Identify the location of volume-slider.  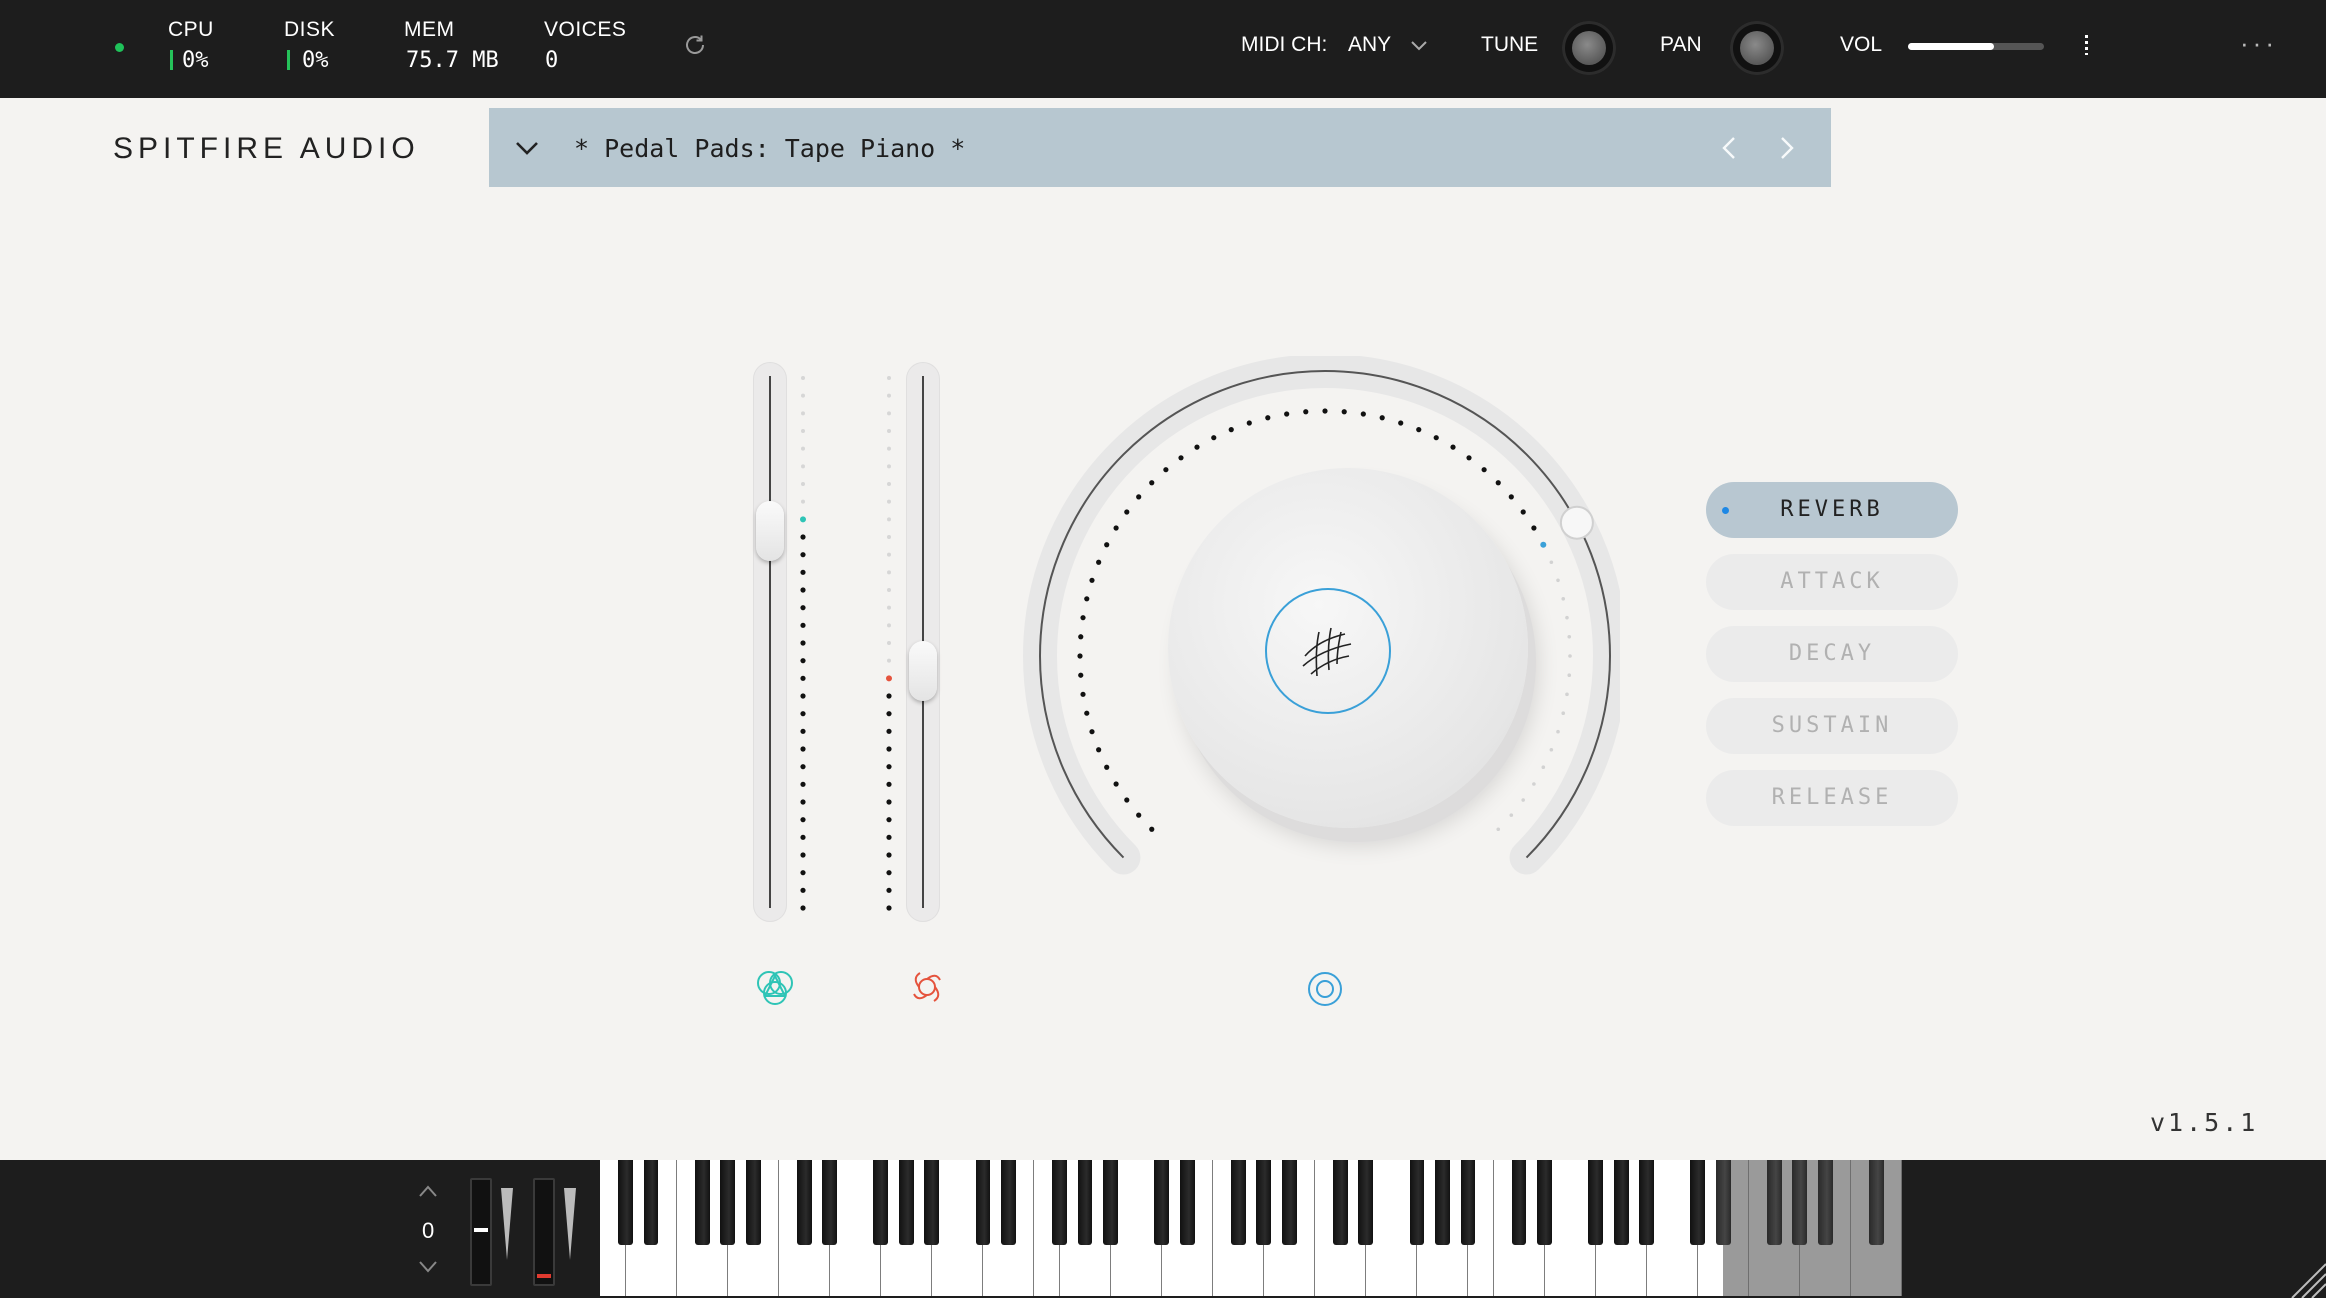
(1976, 46).